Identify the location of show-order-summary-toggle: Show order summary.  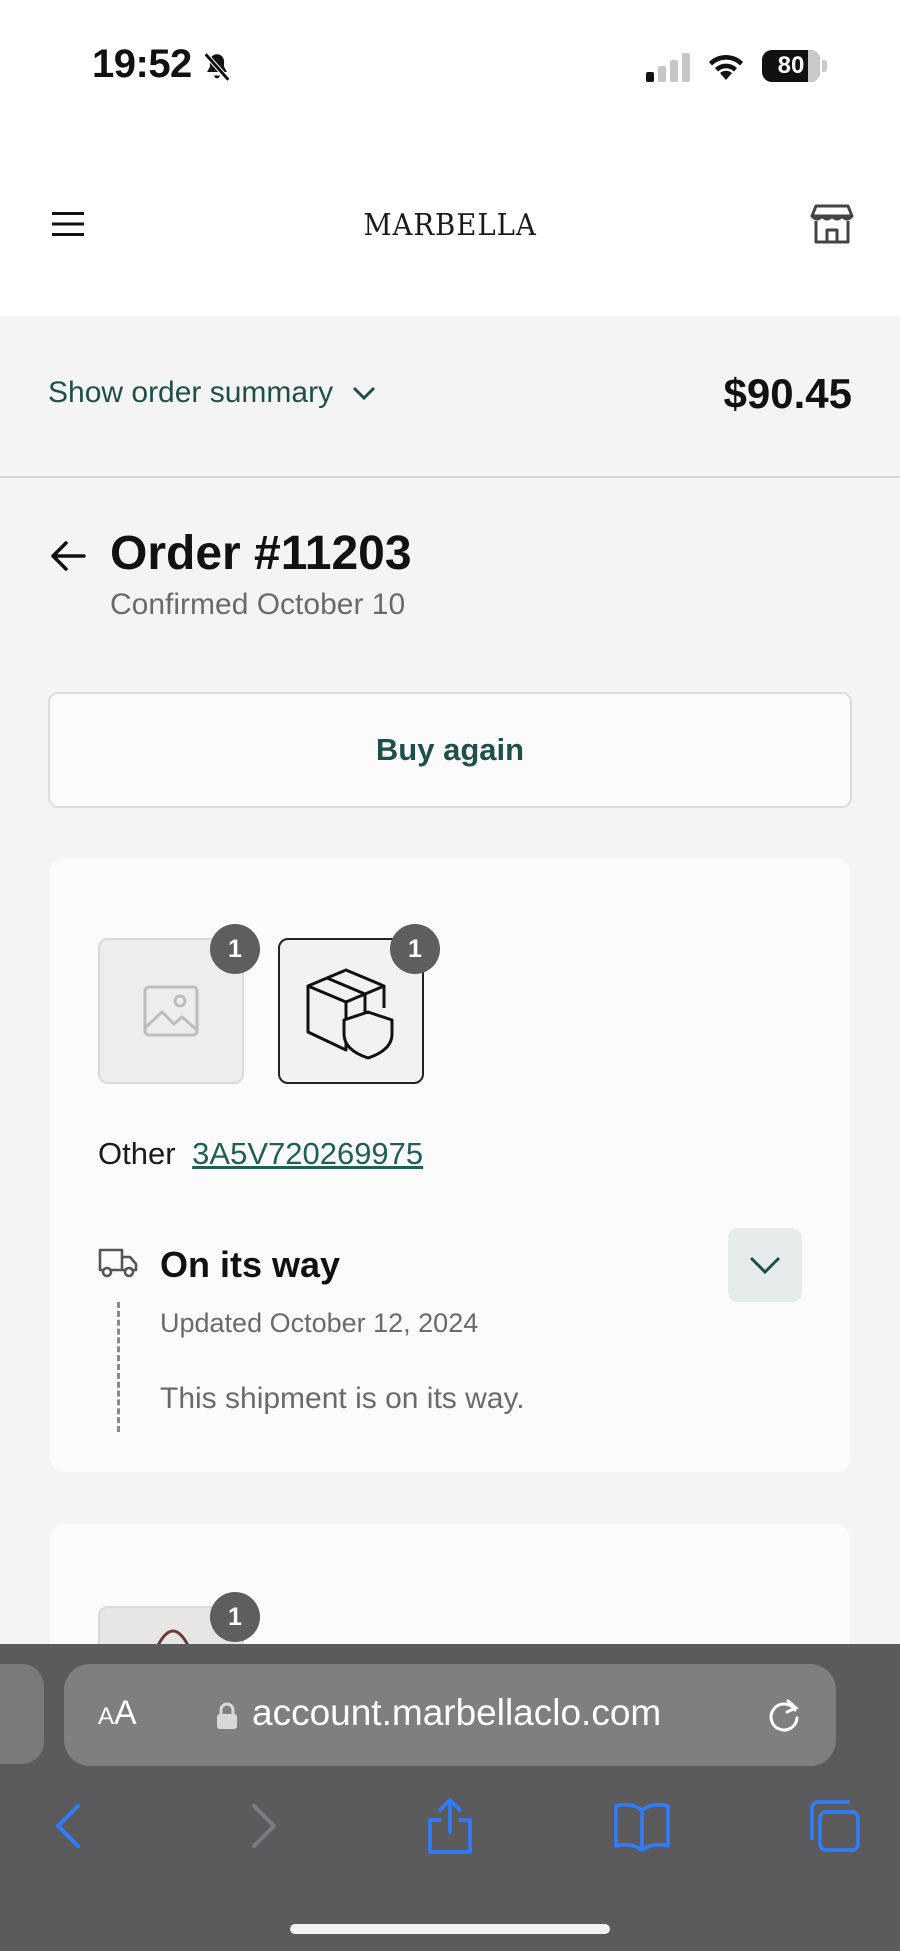
(212, 393).